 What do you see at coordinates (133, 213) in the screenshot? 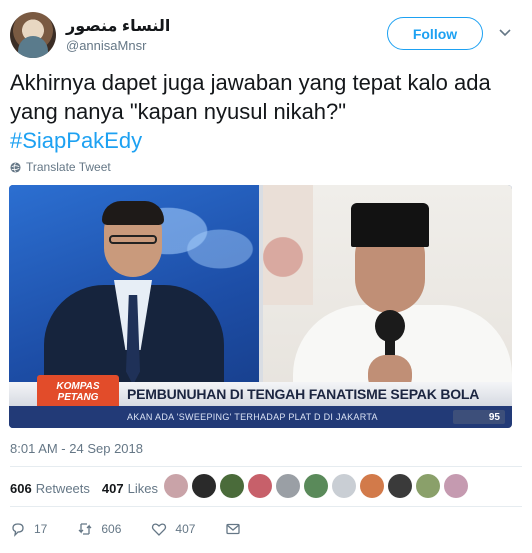
I see `anchor-hair` at bounding box center [133, 213].